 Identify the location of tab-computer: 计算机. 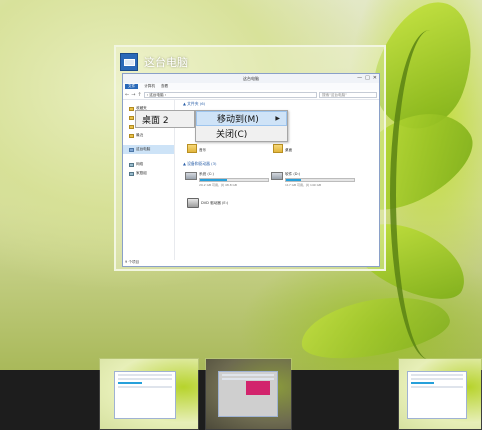
(149, 86).